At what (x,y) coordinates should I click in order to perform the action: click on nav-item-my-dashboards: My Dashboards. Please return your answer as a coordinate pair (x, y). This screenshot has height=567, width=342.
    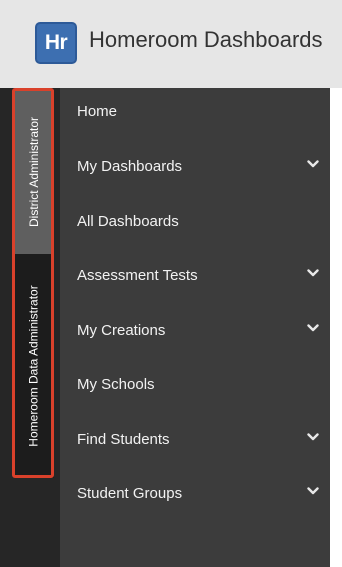
    Looking at the image, I should click on (195, 166).